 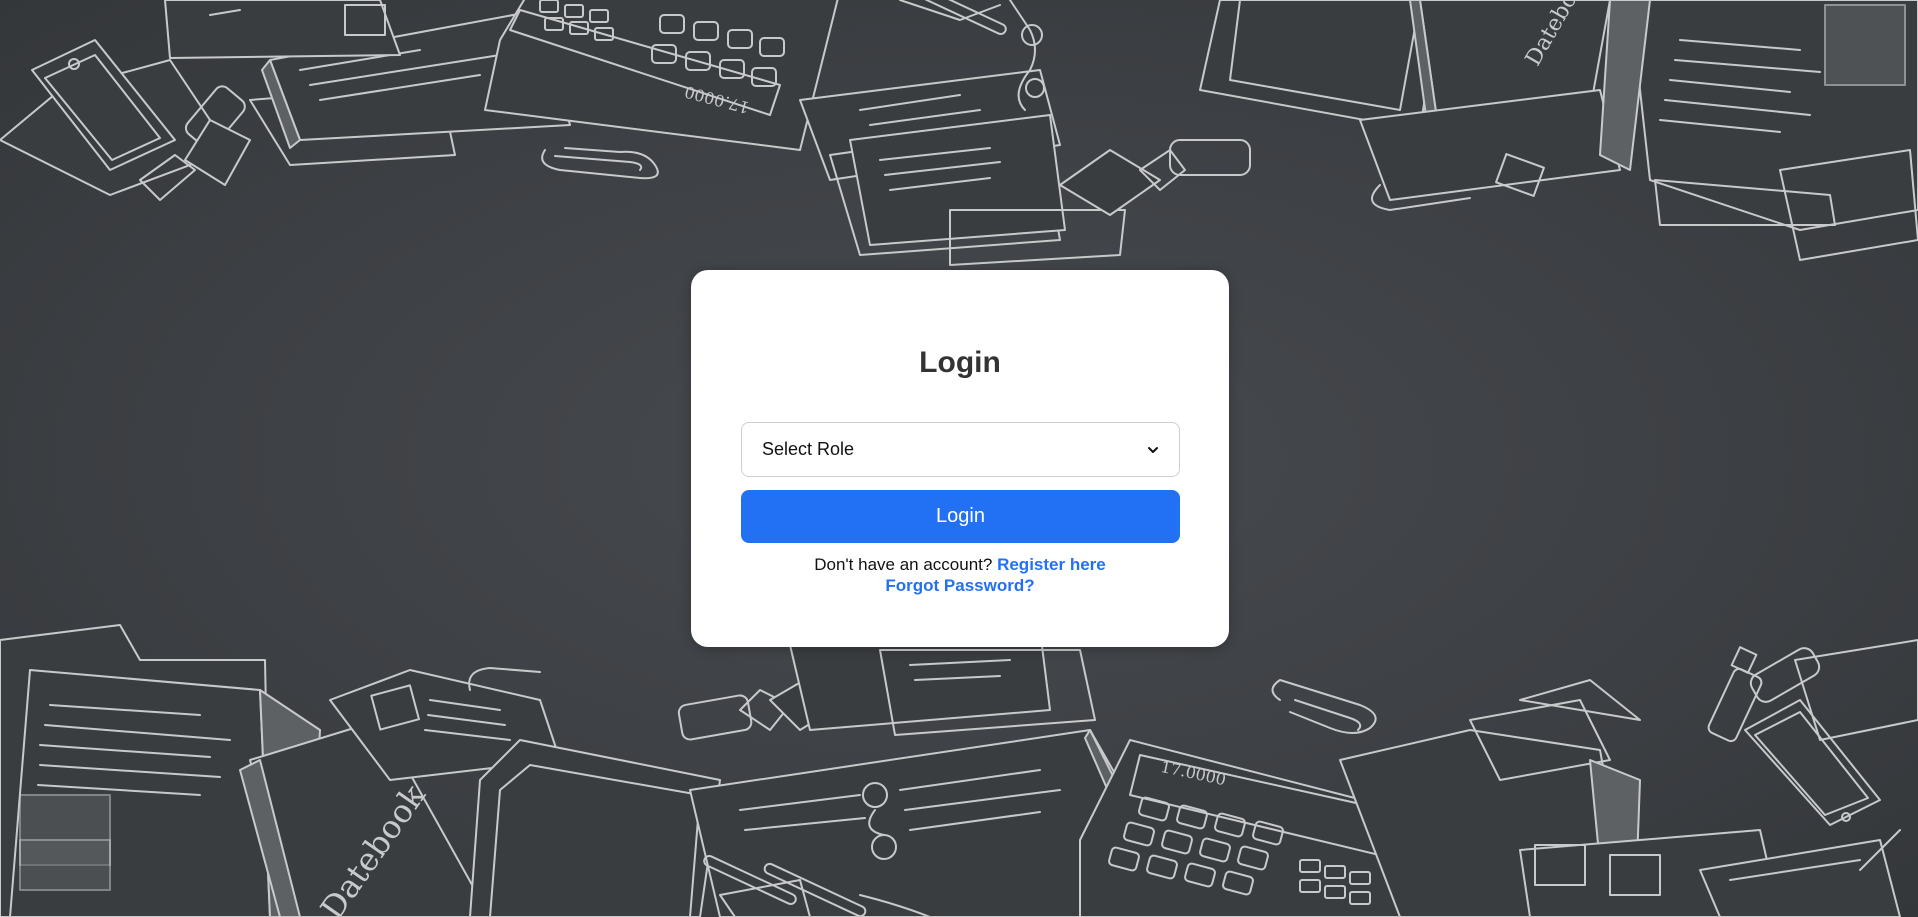 I want to click on forgot-password-link: Forgot Password?, so click(x=959, y=585).